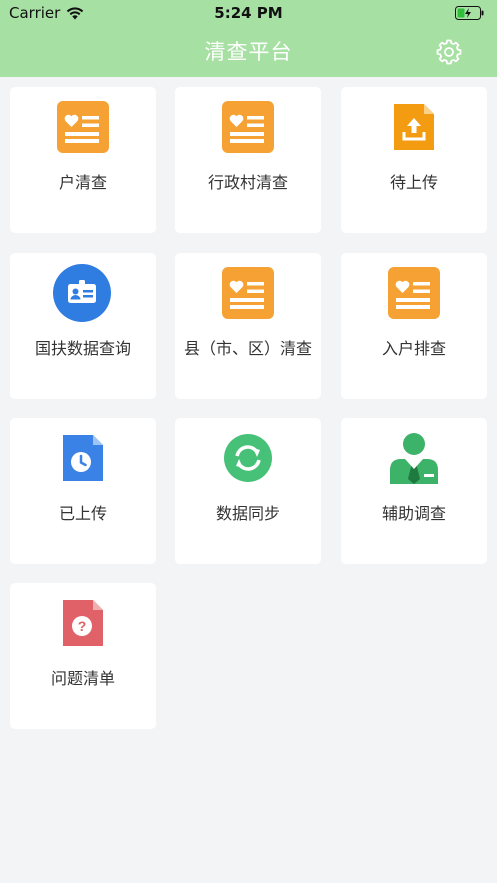 The height and width of the screenshot is (883, 497). Describe the element at coordinates (82, 293) in the screenshot. I see `badge-icon` at that location.